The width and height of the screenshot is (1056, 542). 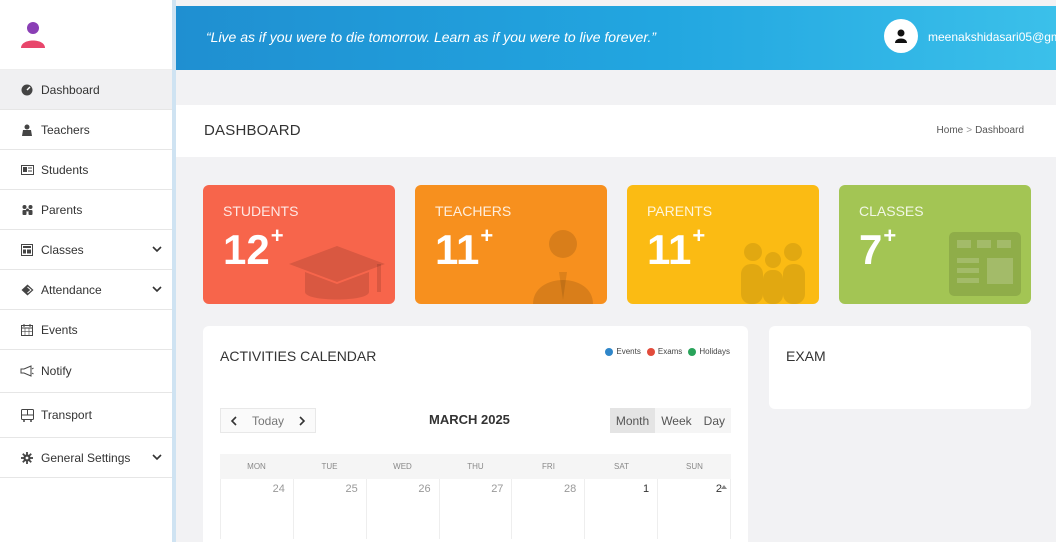 What do you see at coordinates (86, 371) in the screenshot?
I see `sidebar-item-notify: Notify` at bounding box center [86, 371].